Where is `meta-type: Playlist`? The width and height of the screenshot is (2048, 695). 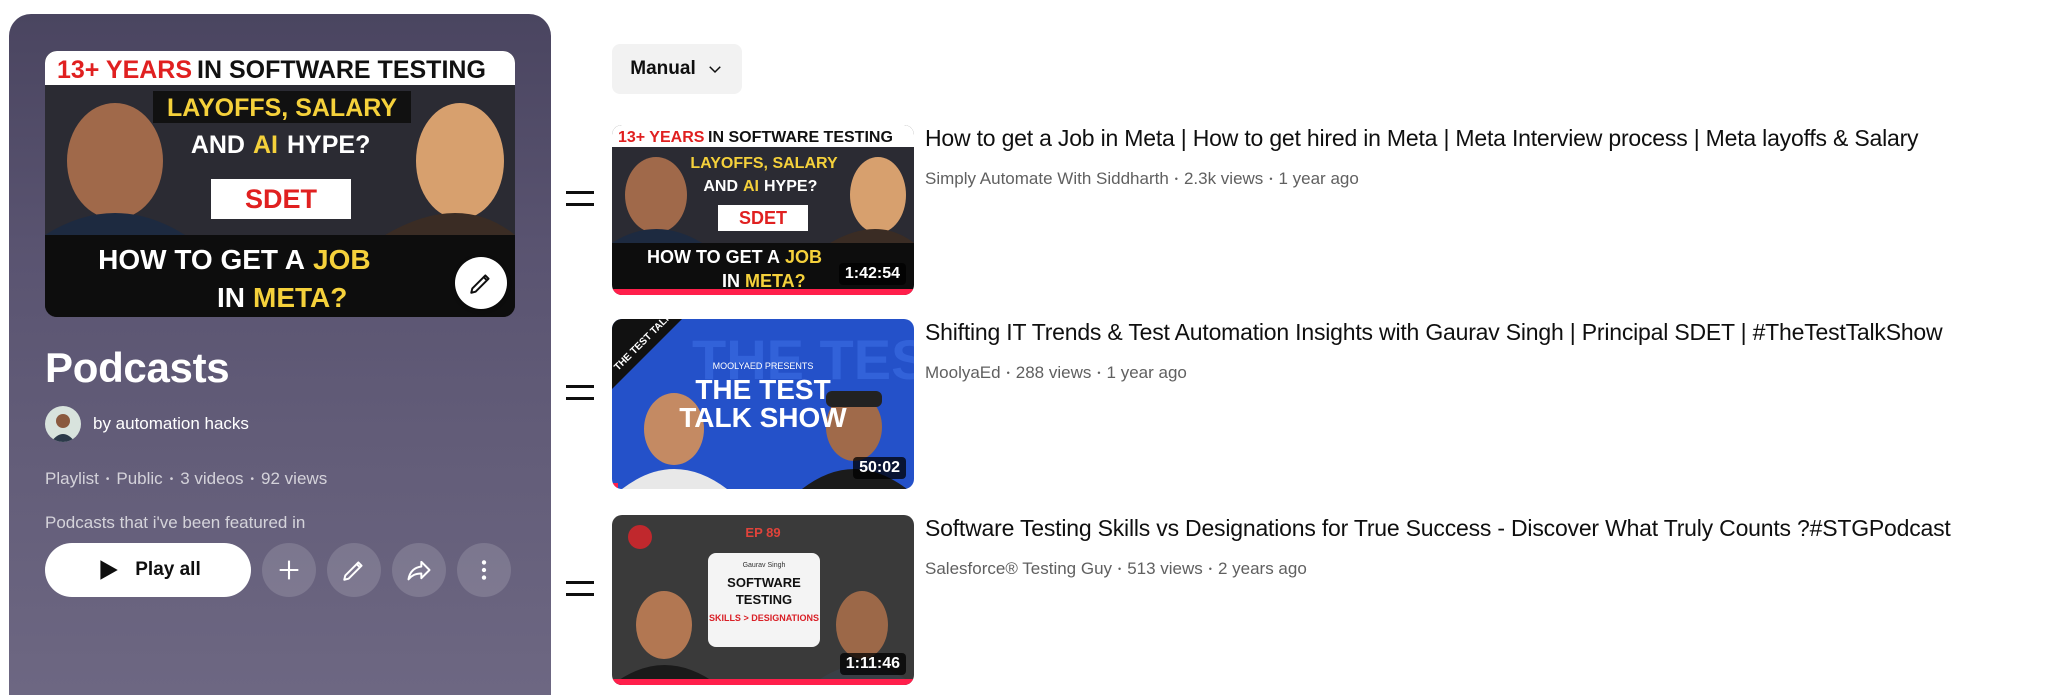
meta-type: Playlist is located at coordinates (72, 478).